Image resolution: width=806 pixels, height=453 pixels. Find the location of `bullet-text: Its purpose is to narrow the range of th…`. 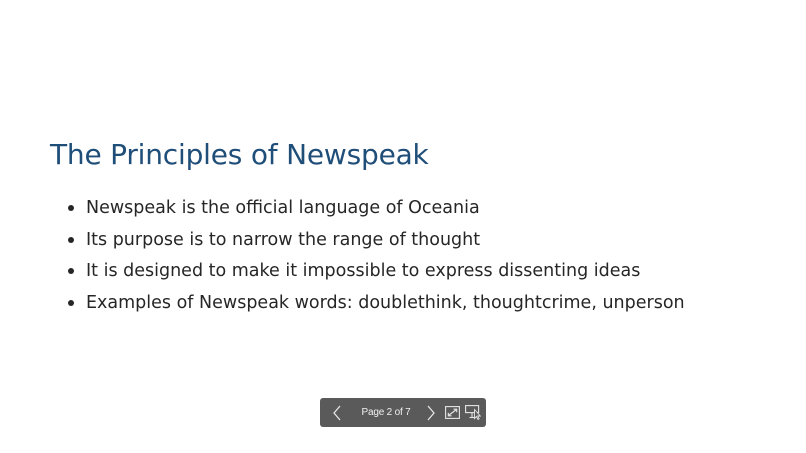

bullet-text: Its purpose is to narrow the range of th… is located at coordinates (283, 239).